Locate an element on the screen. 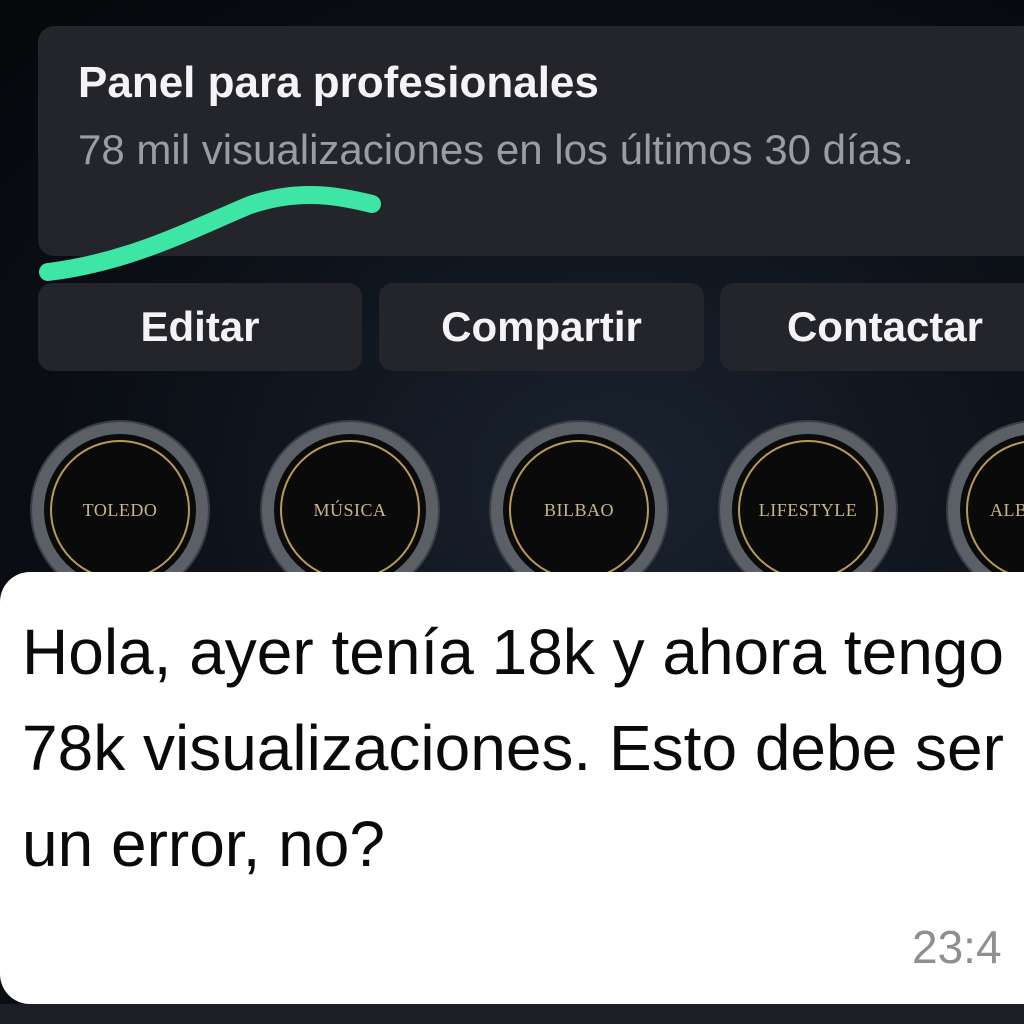 The image size is (1024, 1024). share-profile-button: Compartir is located at coordinates (541, 327).